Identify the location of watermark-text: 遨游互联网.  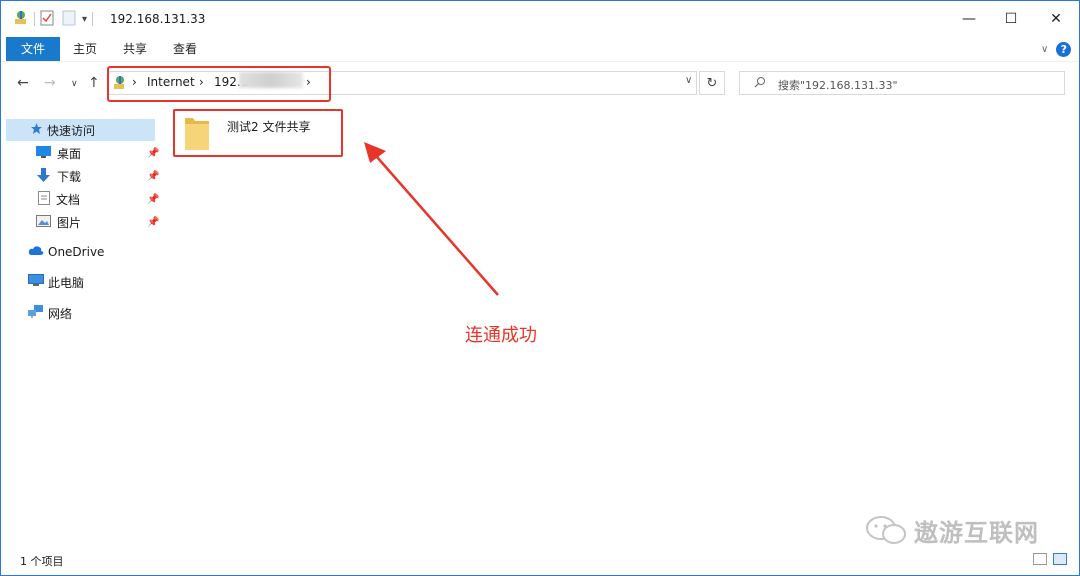
(976, 533).